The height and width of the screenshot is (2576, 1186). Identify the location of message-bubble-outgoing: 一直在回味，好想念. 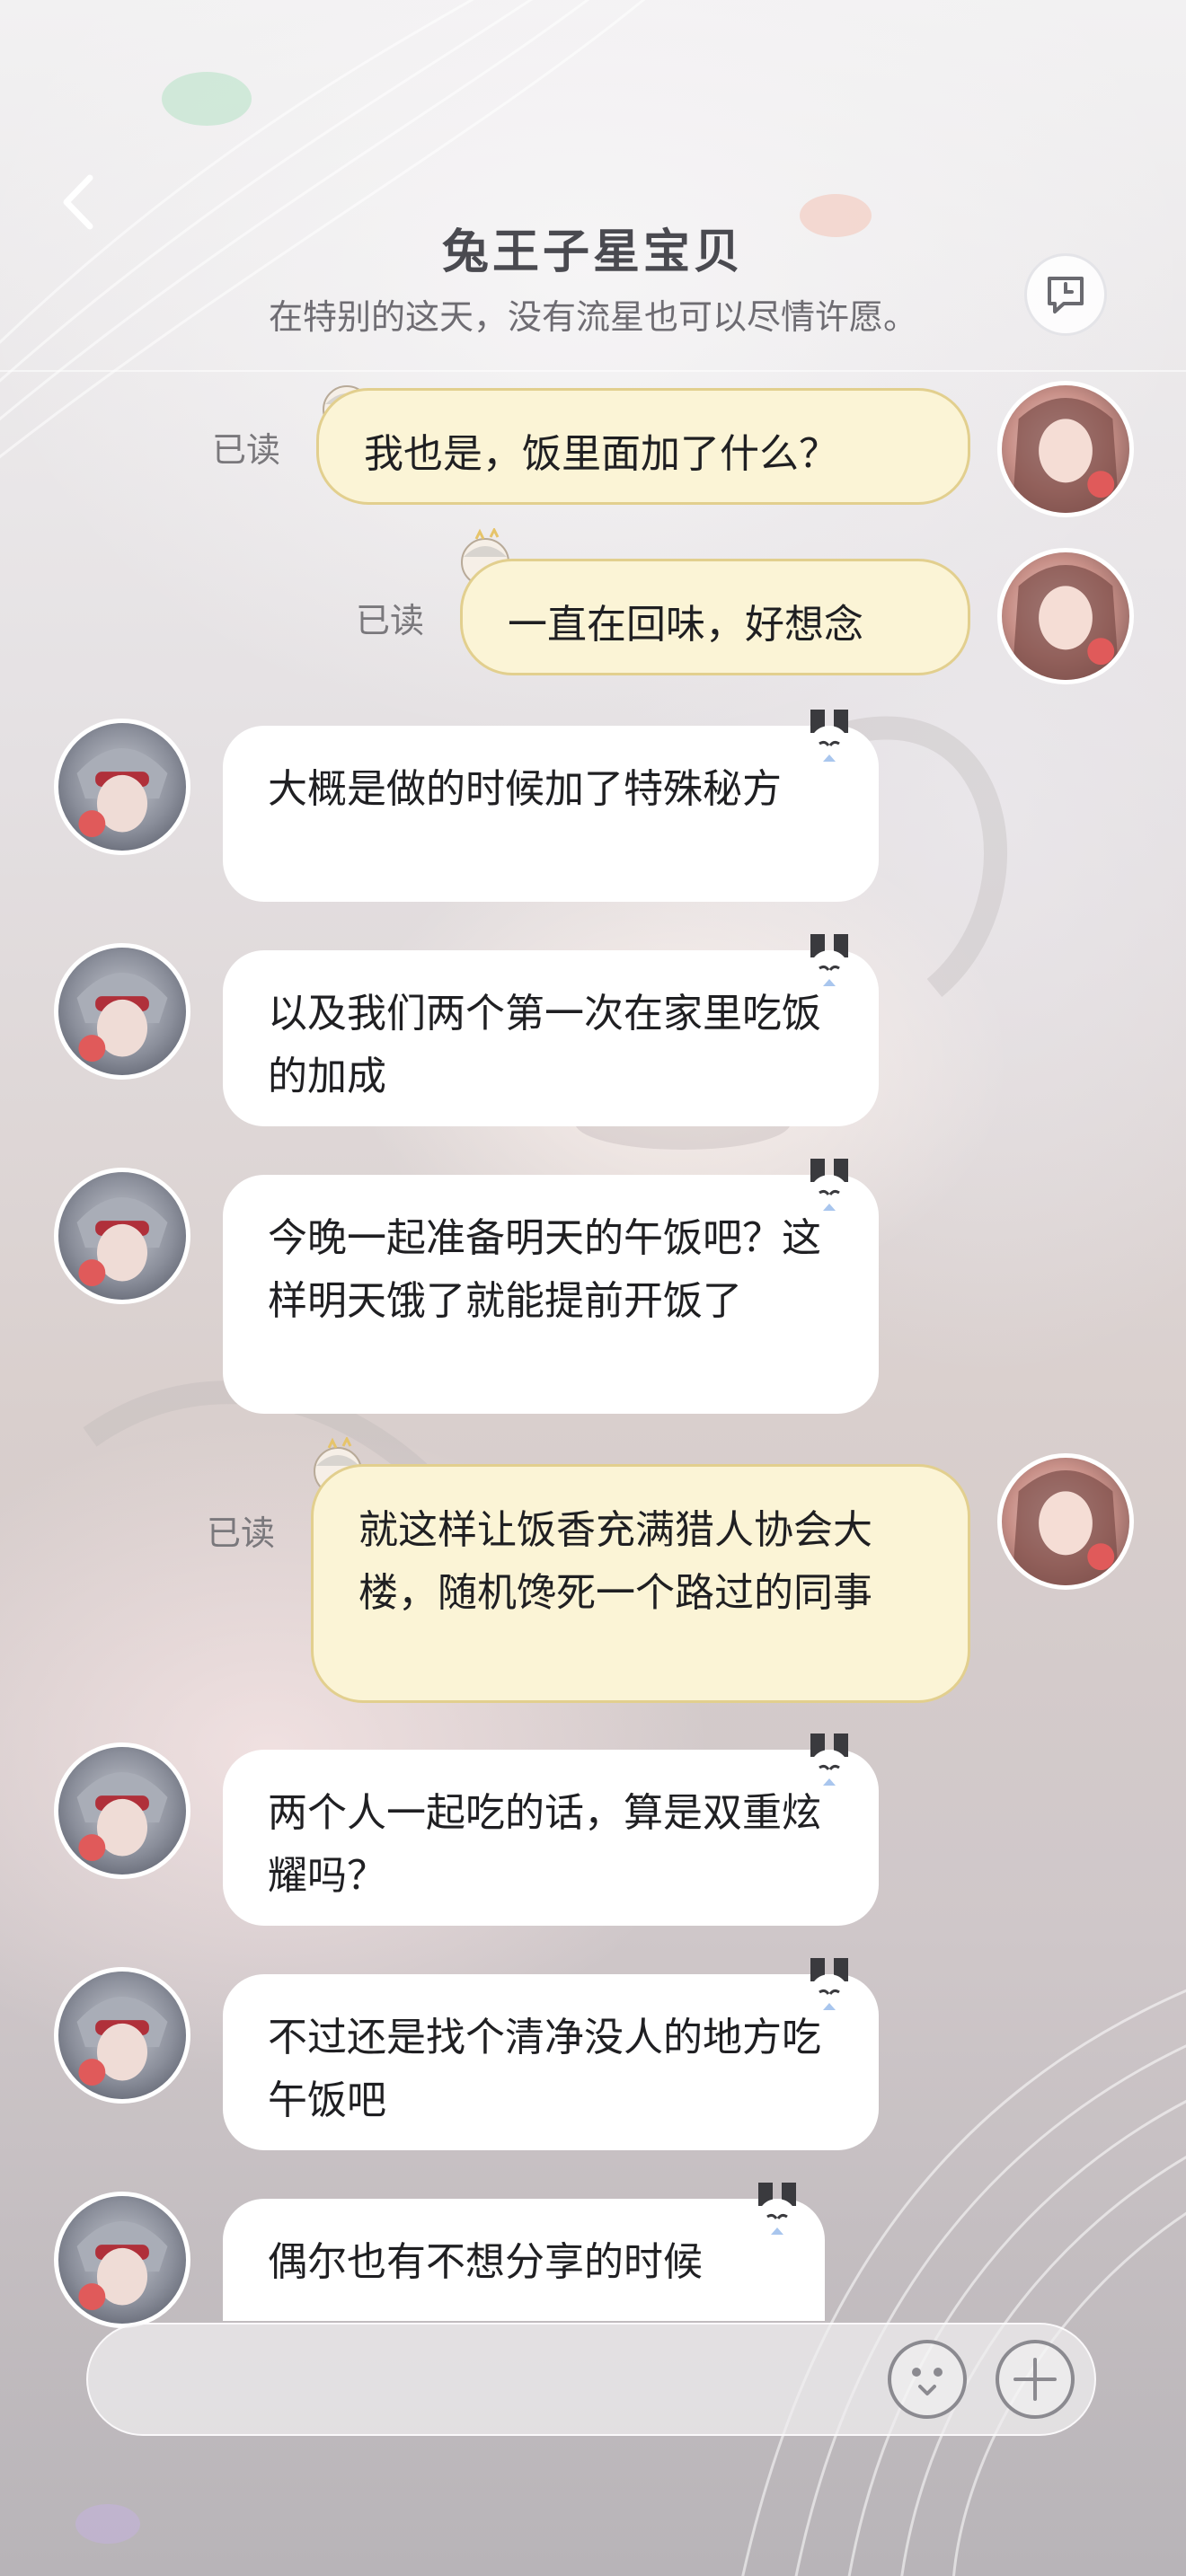
(715, 617).